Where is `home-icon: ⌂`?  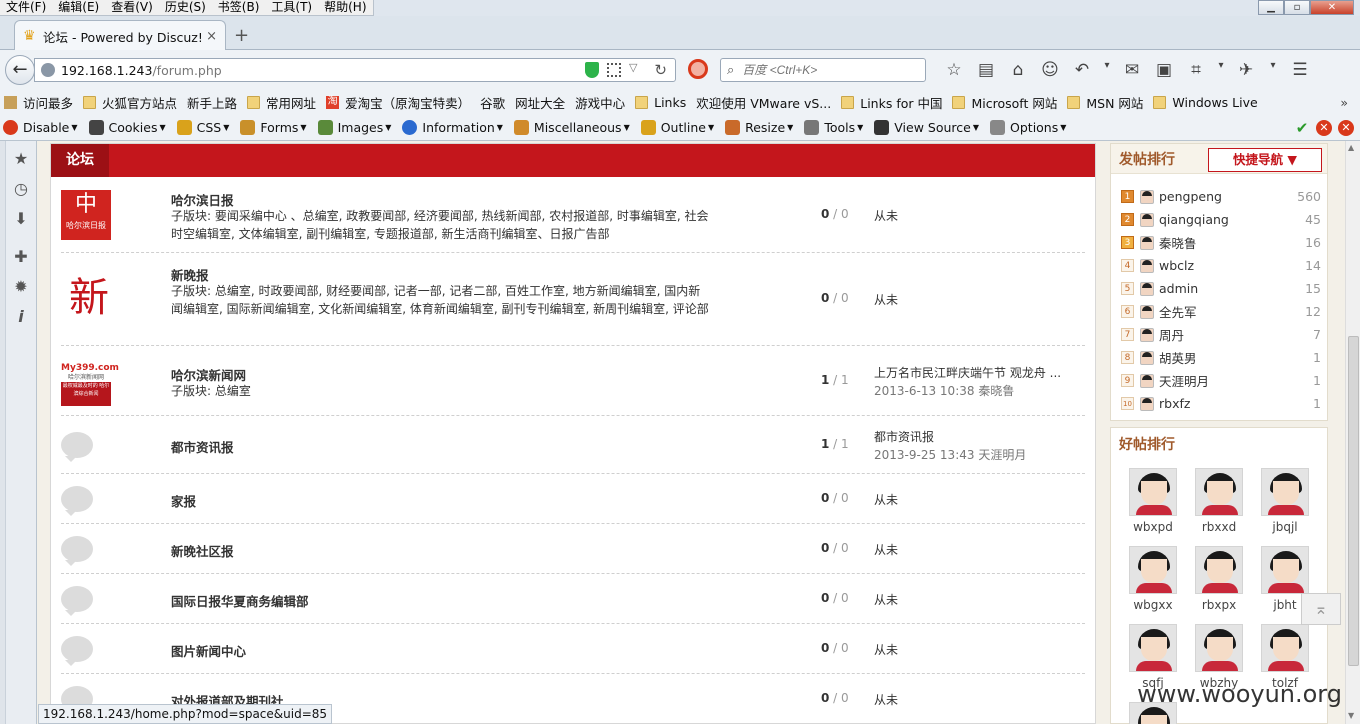 home-icon: ⌂ is located at coordinates (1018, 70).